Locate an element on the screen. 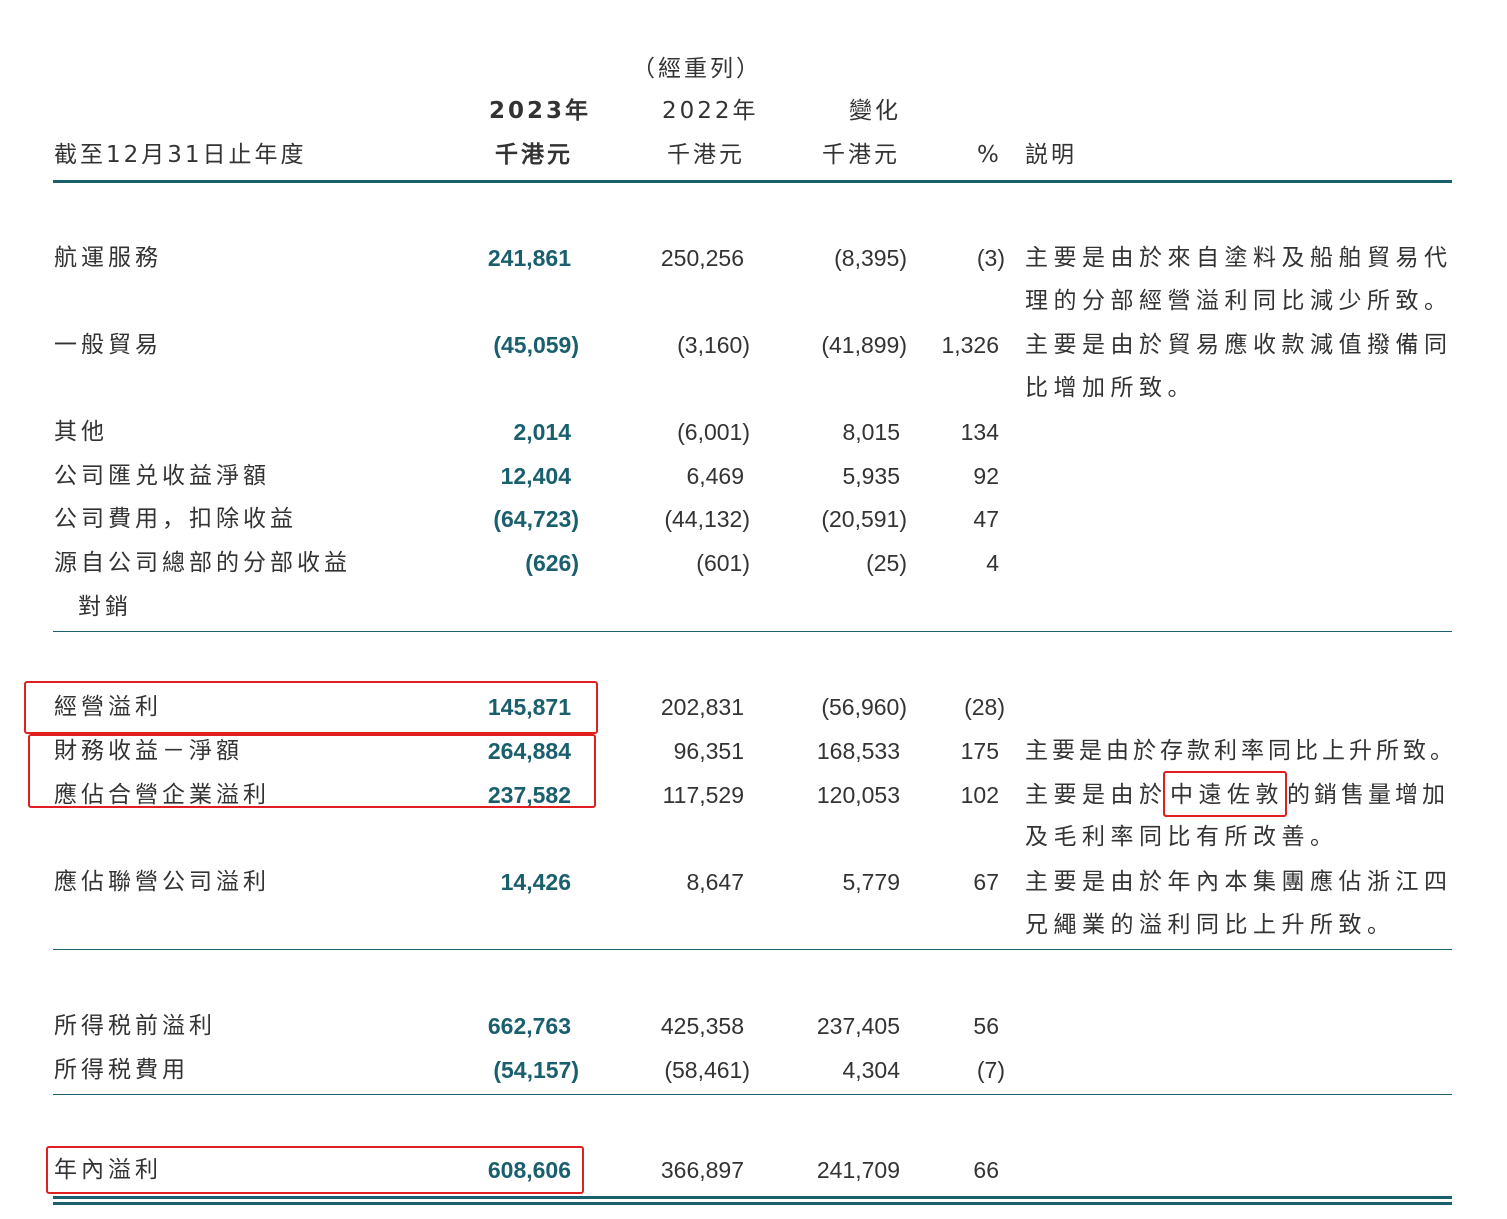  row-note: 的銷售量增加 is located at coordinates (1368, 795).